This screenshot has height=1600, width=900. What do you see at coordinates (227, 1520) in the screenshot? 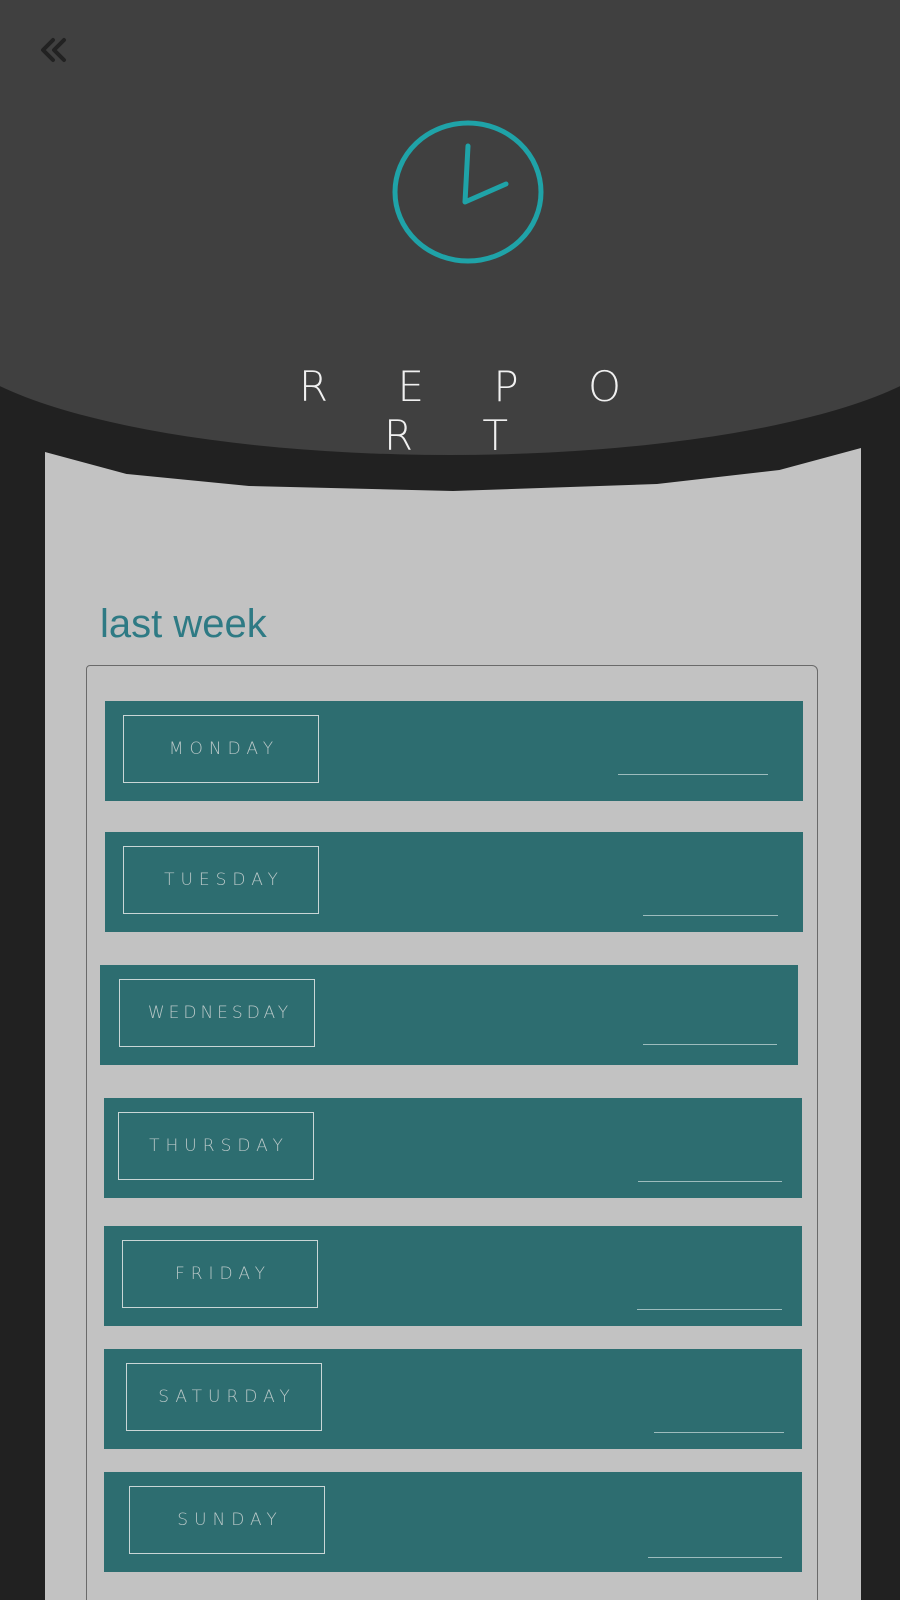
I see `day-label: SUNDAY` at bounding box center [227, 1520].